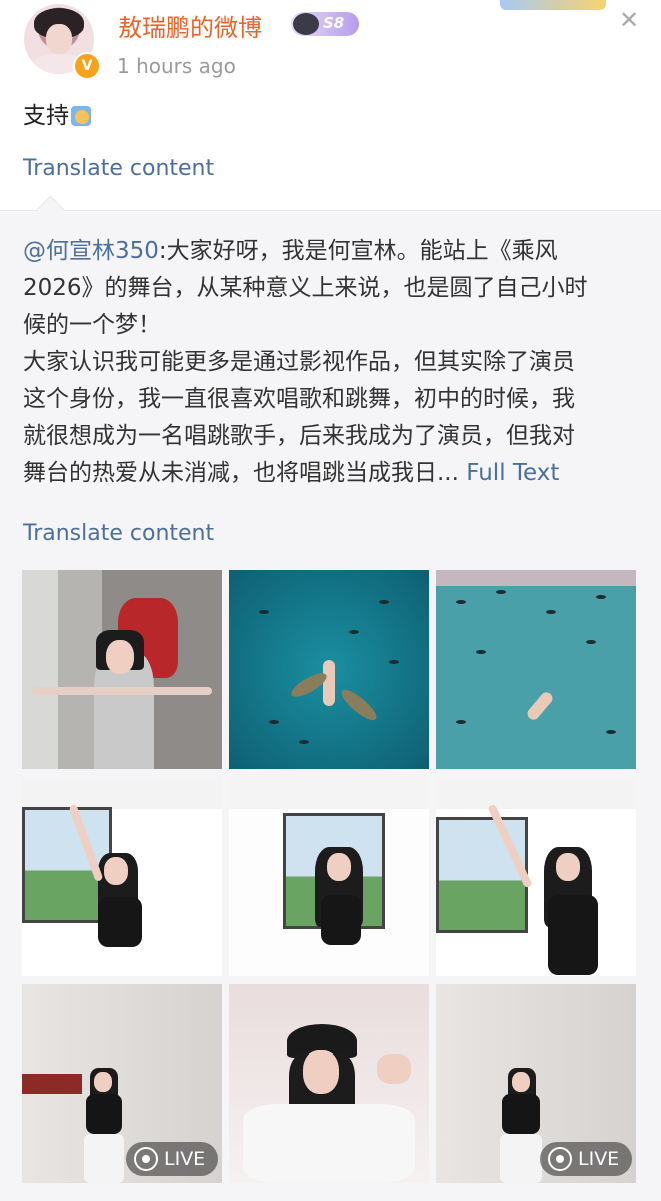 This screenshot has height=1201, width=661. What do you see at coordinates (305, 288) in the screenshot?
I see `repost-line: 2026》的舞台，从某种意义上来说，也是圆了自己小时` at bounding box center [305, 288].